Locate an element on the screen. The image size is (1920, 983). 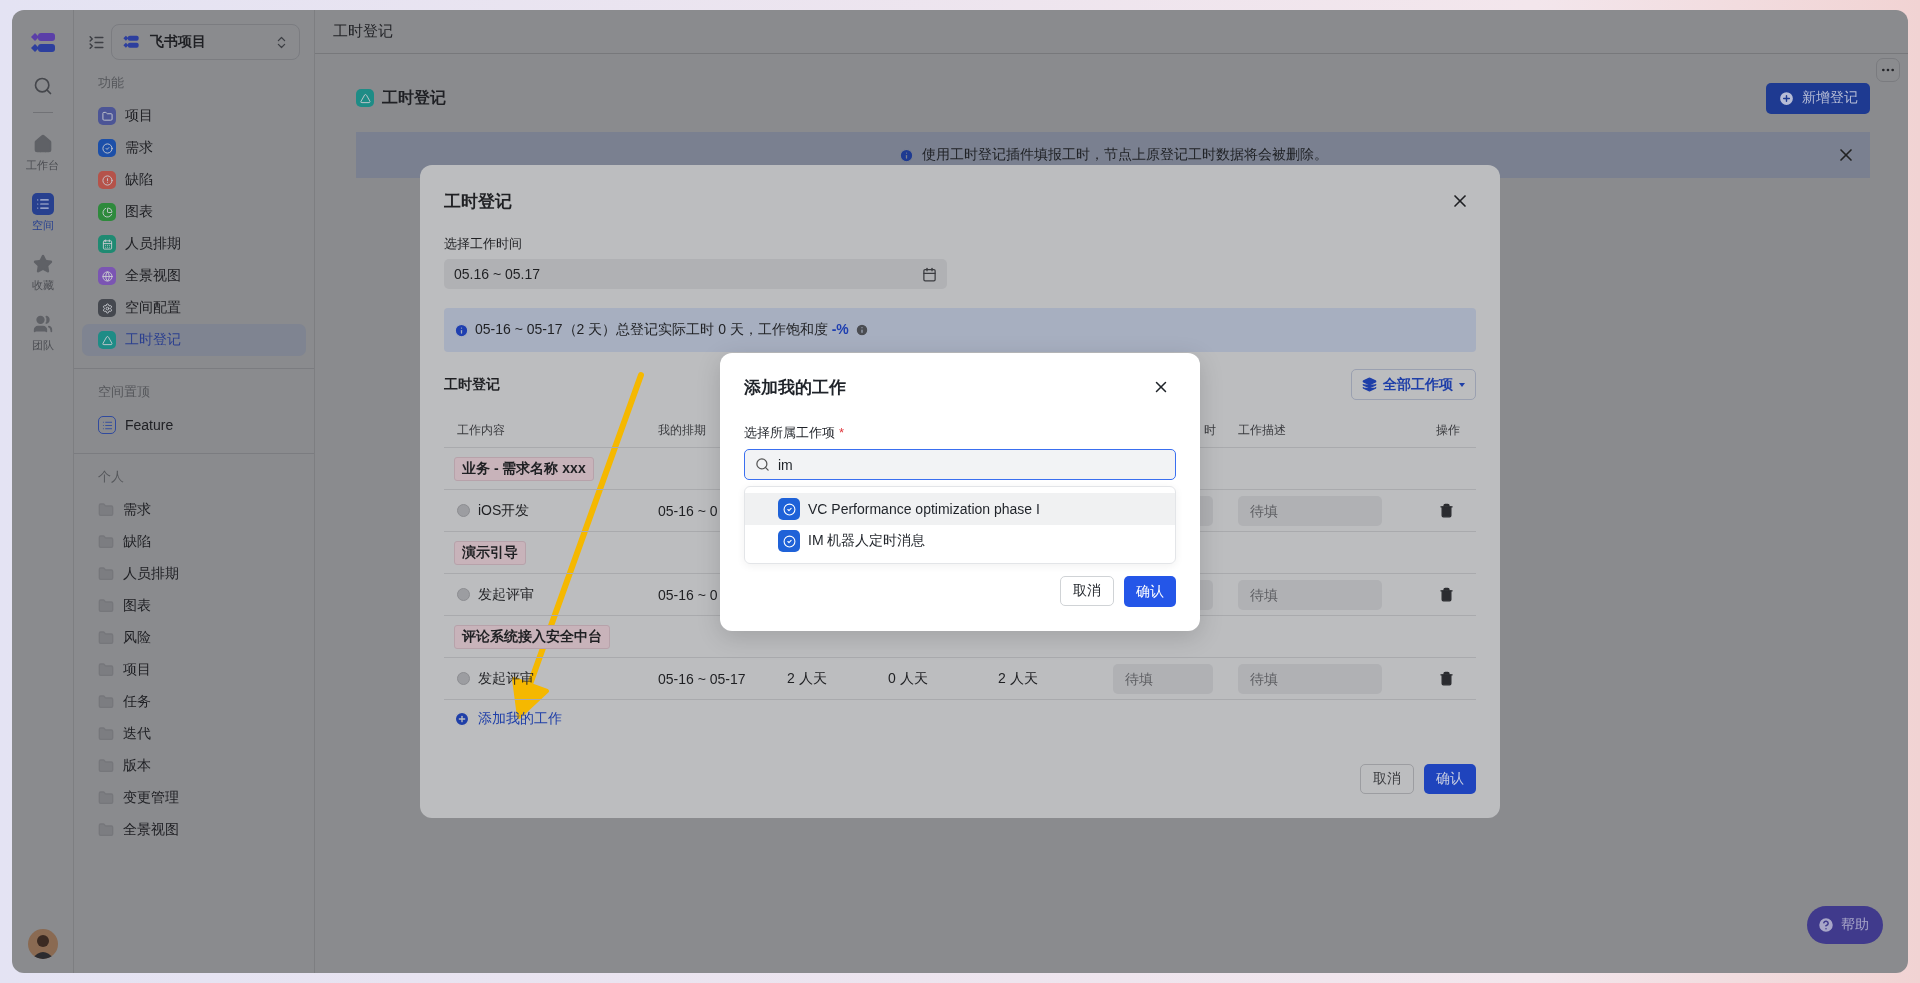
sidebar-item: 版本 is located at coordinates (194, 766).